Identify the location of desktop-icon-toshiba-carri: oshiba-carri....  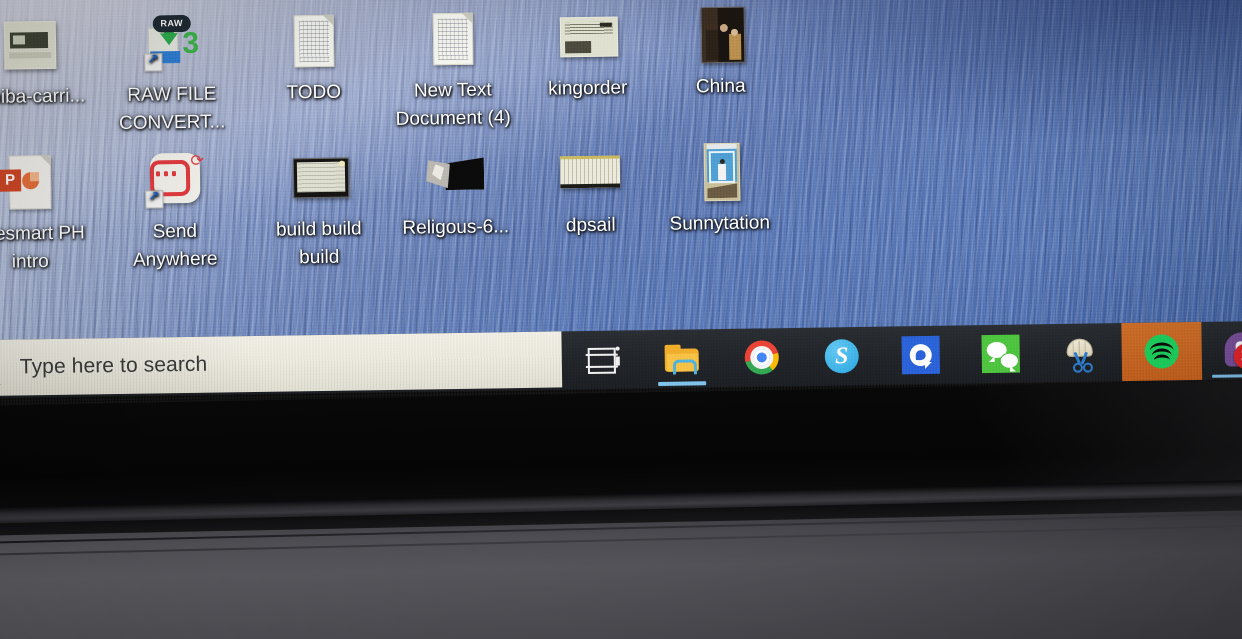
(47, 63).